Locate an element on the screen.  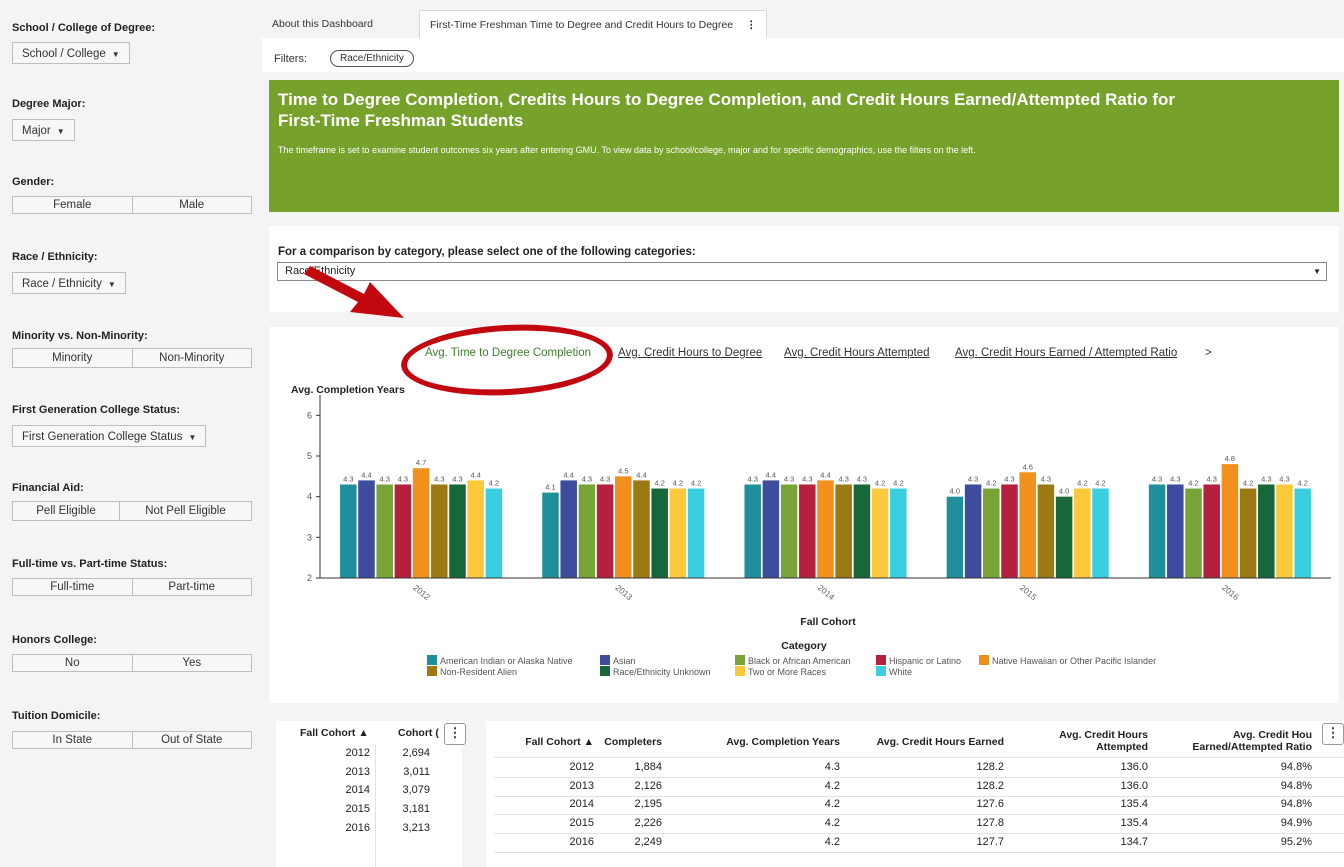
detail-col-header: Avg. Credit Hou Earned/Attempted Ratio is located at coordinates (1239, 741).